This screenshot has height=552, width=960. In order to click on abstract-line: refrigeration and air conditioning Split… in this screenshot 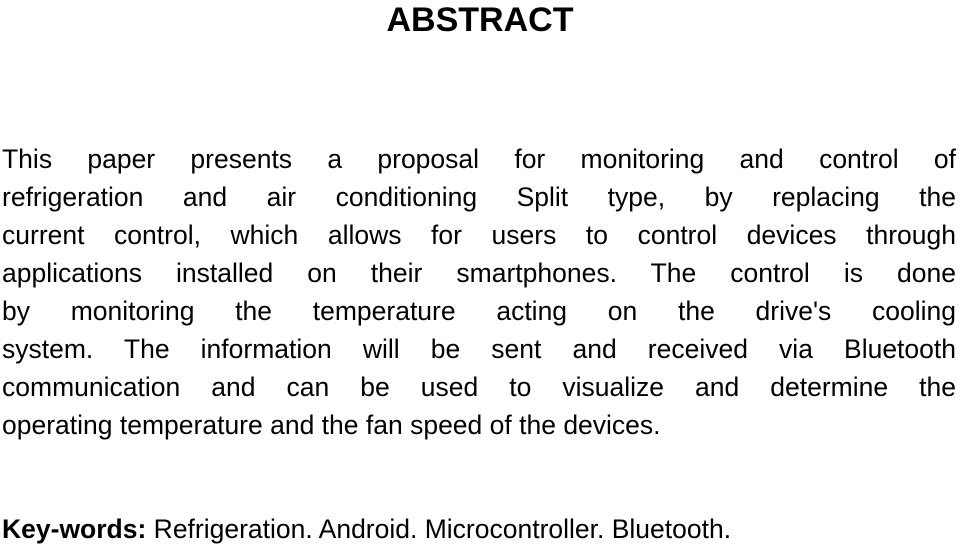, I will do `click(479, 197)`.